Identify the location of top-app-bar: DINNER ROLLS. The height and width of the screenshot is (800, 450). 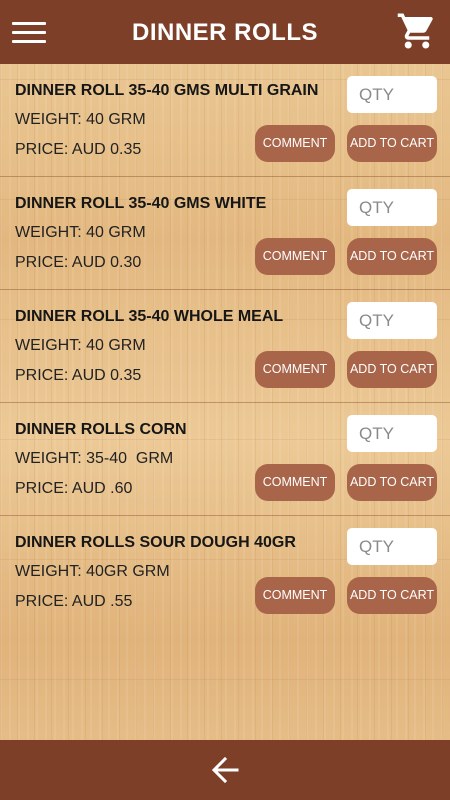
(225, 32).